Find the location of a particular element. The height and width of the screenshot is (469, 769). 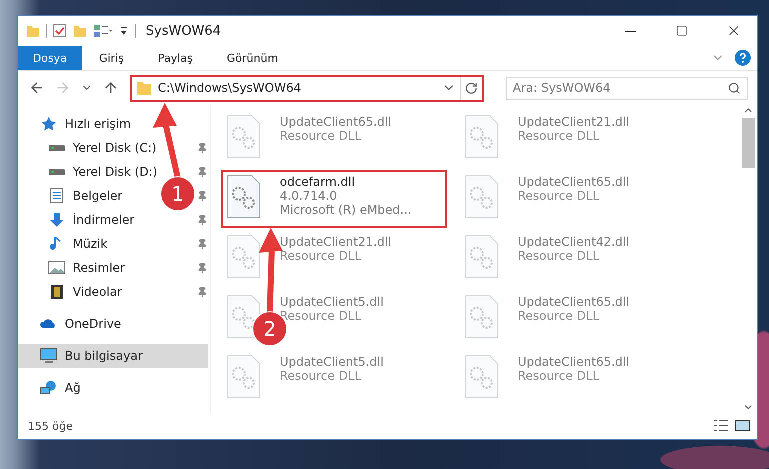

large-icons-view-icon is located at coordinates (743, 426).